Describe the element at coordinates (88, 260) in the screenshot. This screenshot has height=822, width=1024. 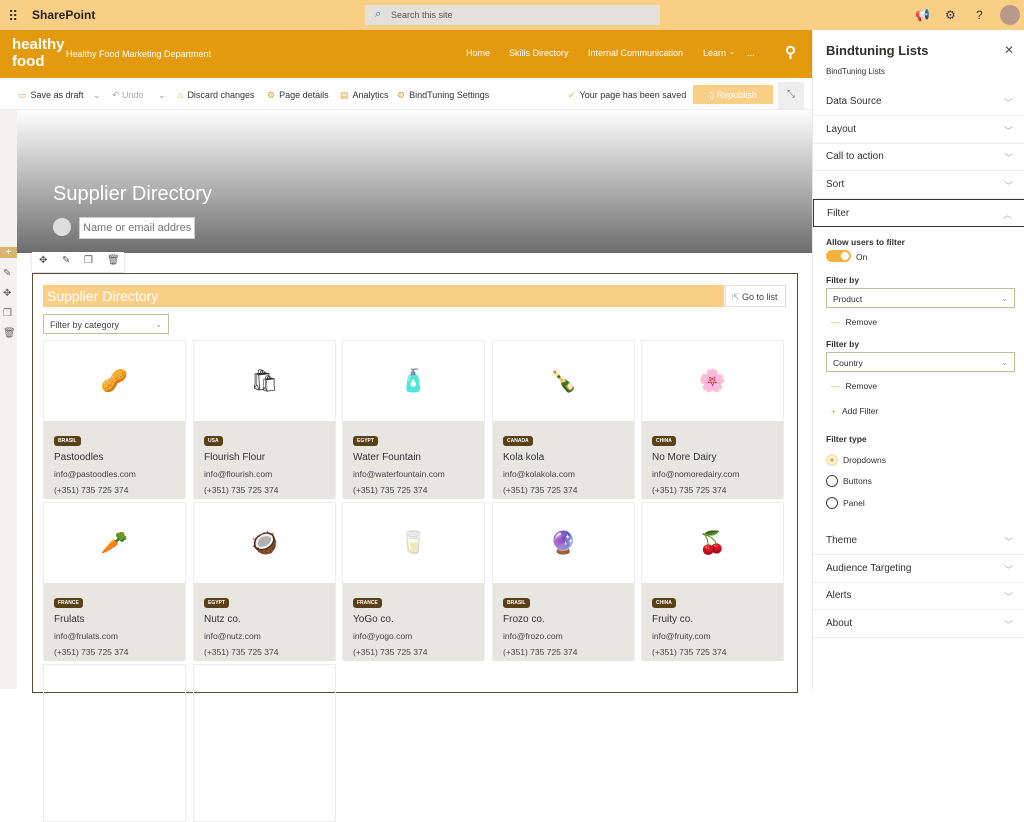
I see `duplicate-icon: ❐` at that location.